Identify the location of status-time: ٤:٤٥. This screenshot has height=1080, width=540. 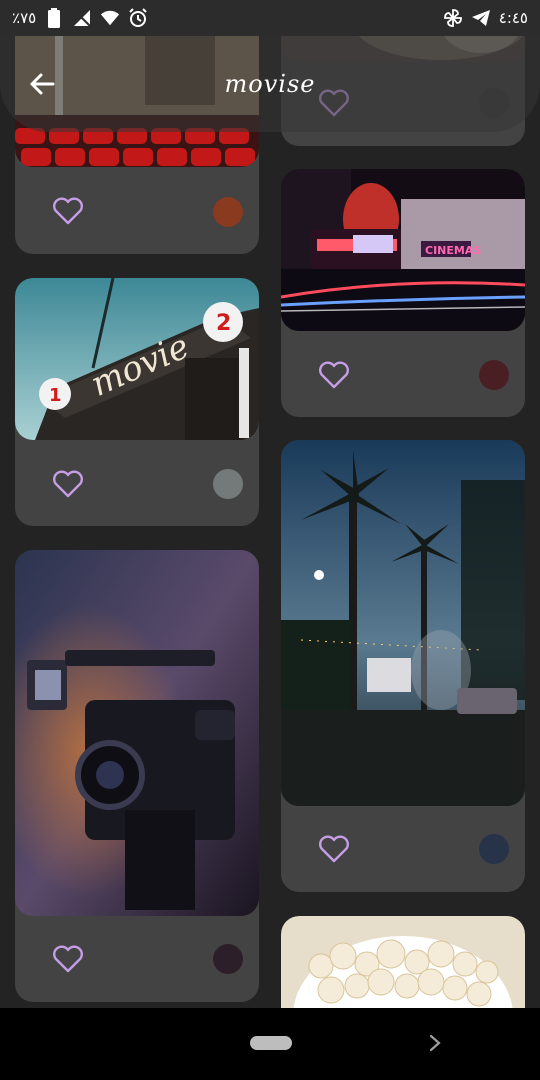
(513, 18).